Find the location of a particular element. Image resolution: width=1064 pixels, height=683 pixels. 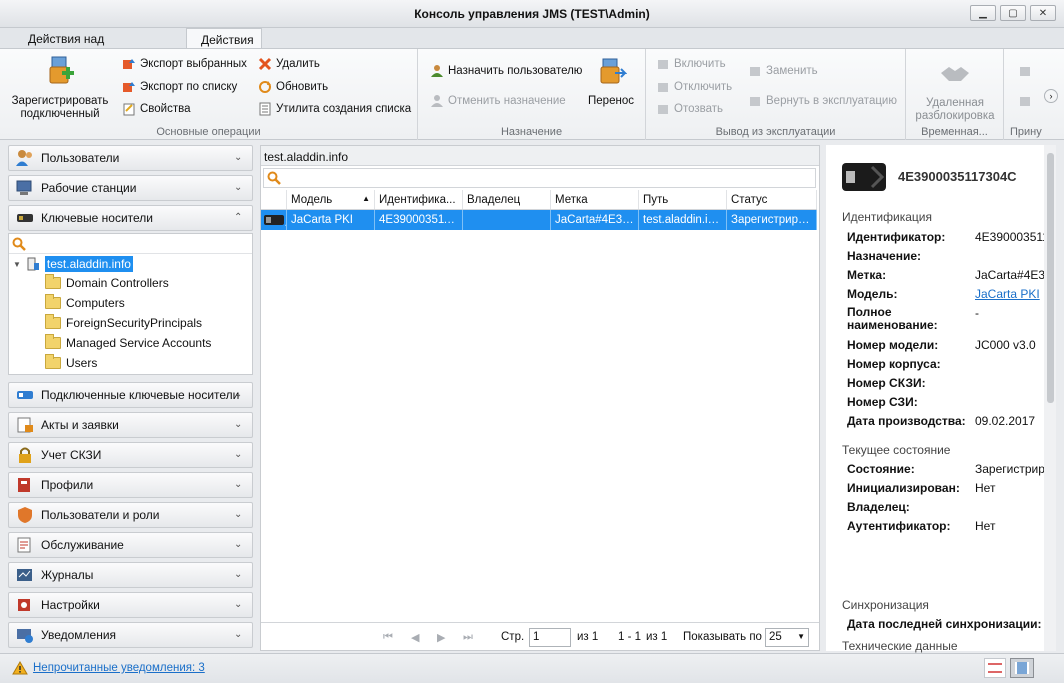

search-icon is located at coordinates (274, 178).